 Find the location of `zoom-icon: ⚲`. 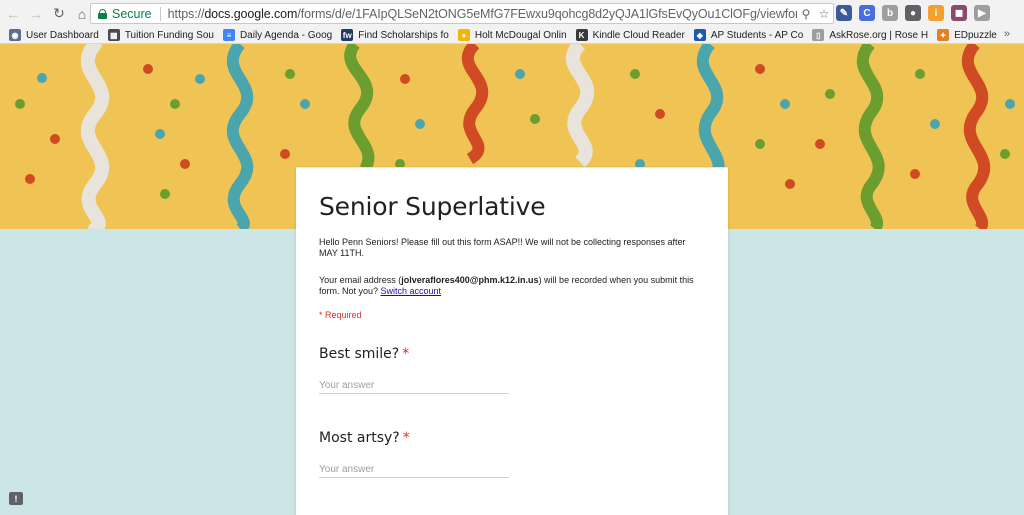

zoom-icon: ⚲ is located at coordinates (806, 14).